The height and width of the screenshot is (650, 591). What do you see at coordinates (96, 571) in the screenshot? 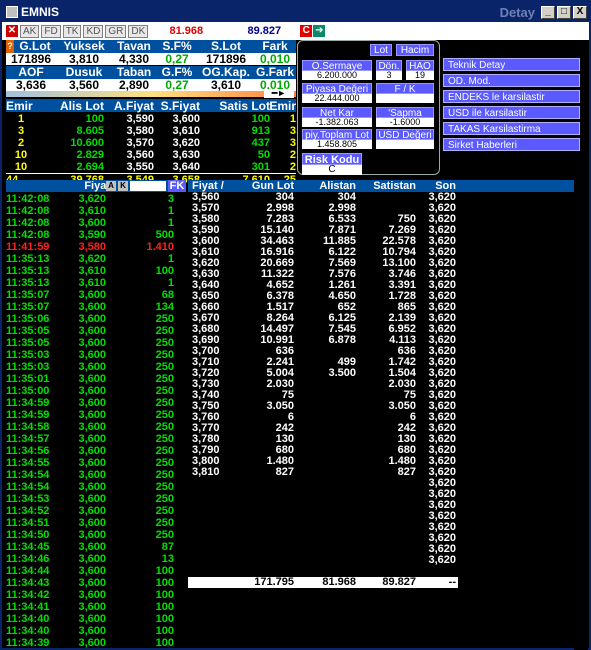
I see `trade-row: 11:34:44 3,600 100` at bounding box center [96, 571].